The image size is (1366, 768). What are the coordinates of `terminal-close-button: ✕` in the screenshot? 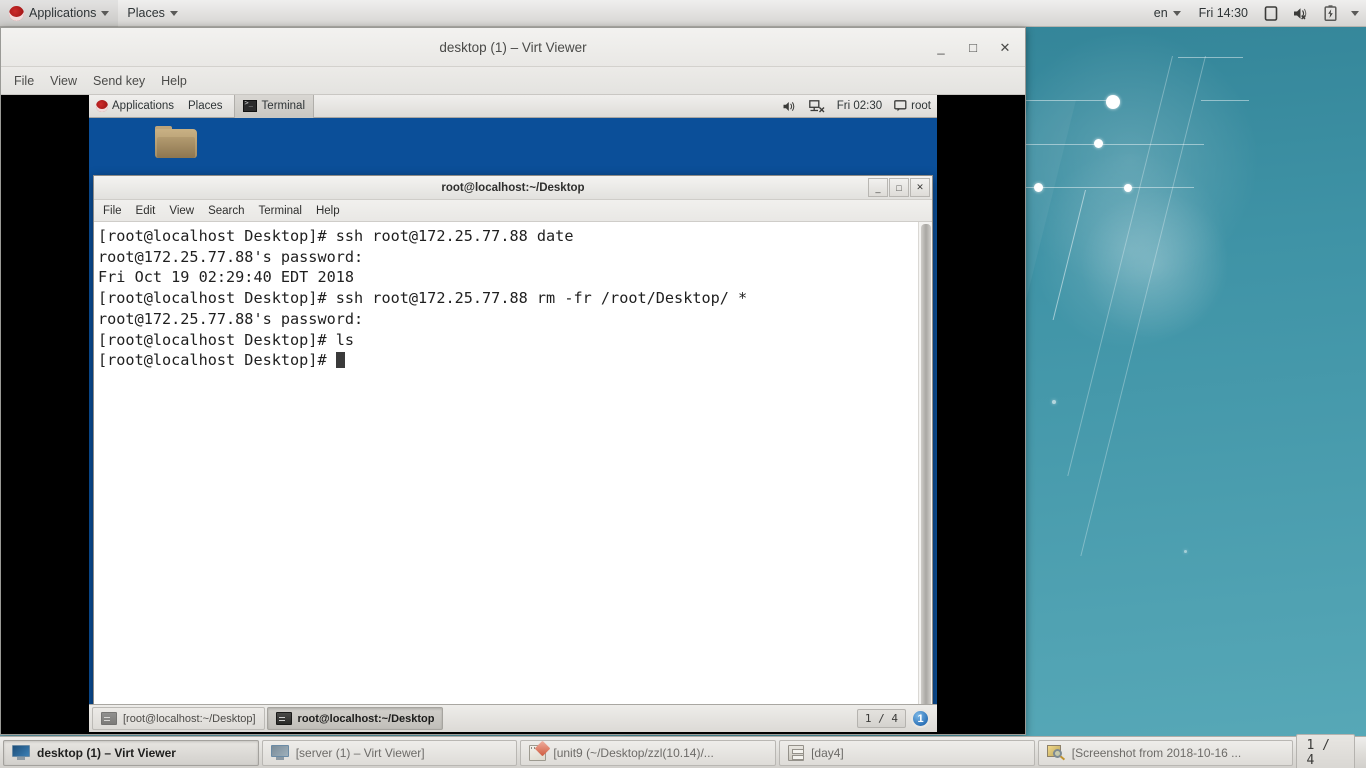 It's located at (920, 187).